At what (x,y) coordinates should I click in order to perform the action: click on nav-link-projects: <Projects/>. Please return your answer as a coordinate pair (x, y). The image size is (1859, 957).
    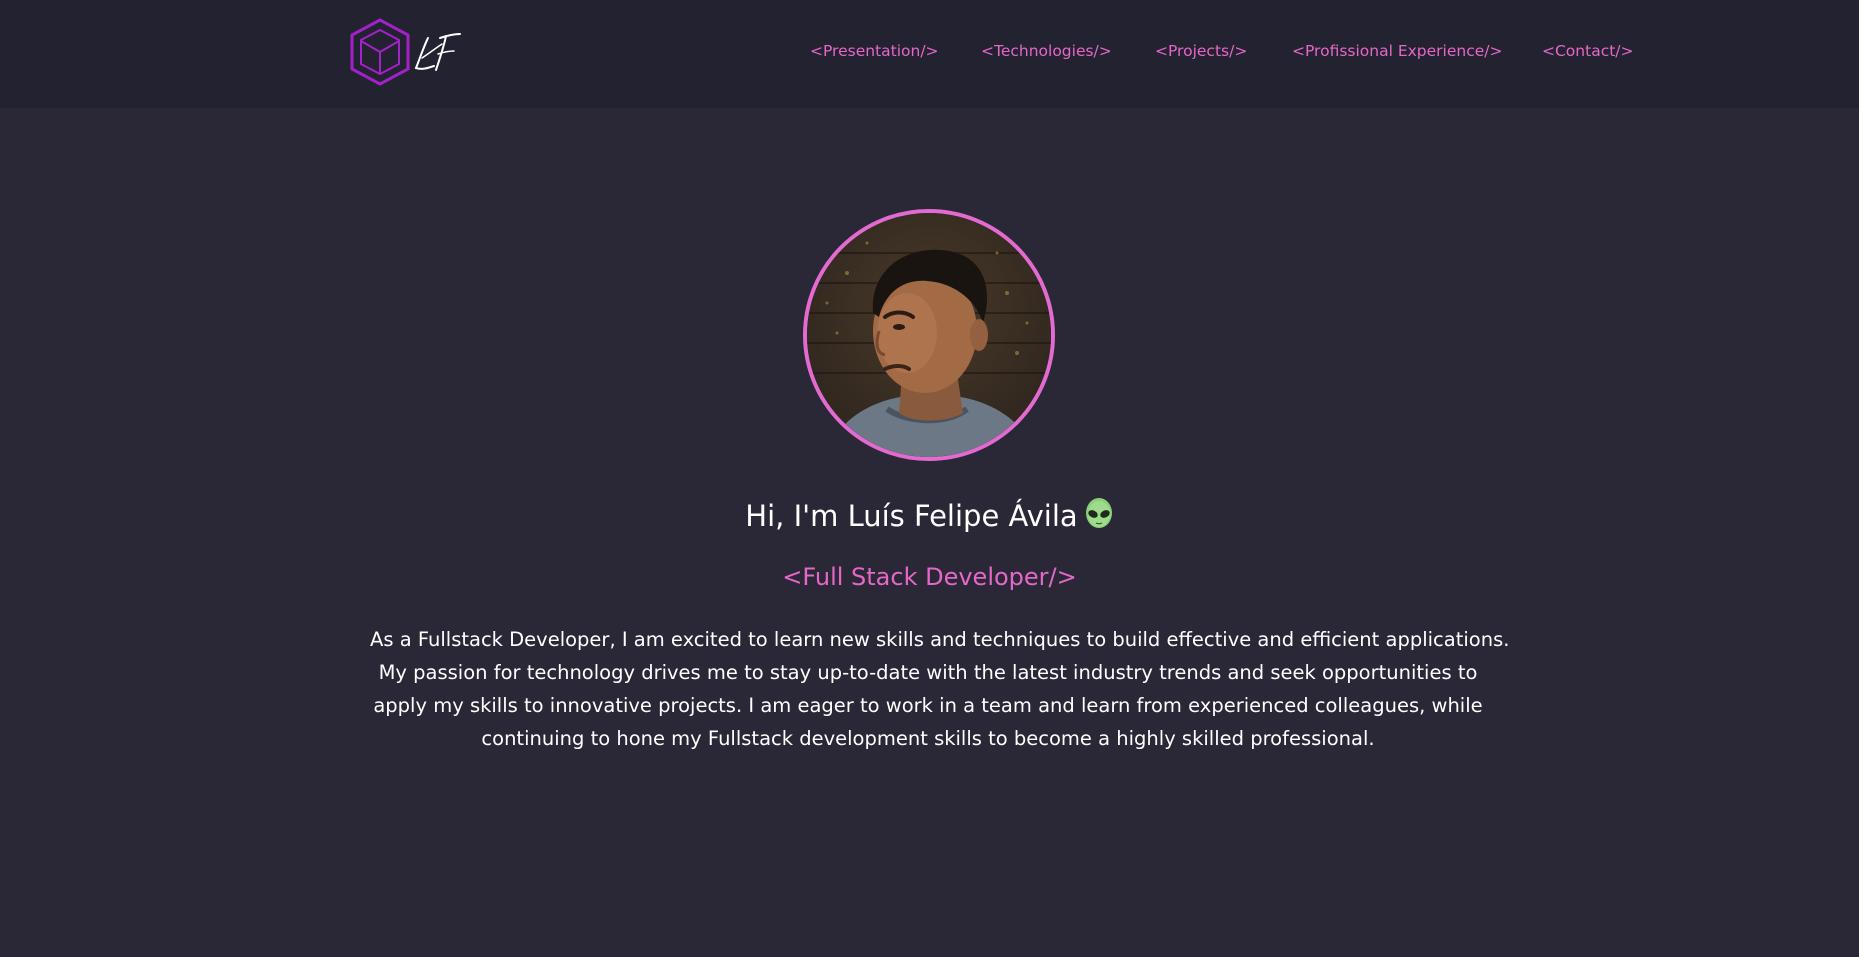
    Looking at the image, I should click on (1201, 51).